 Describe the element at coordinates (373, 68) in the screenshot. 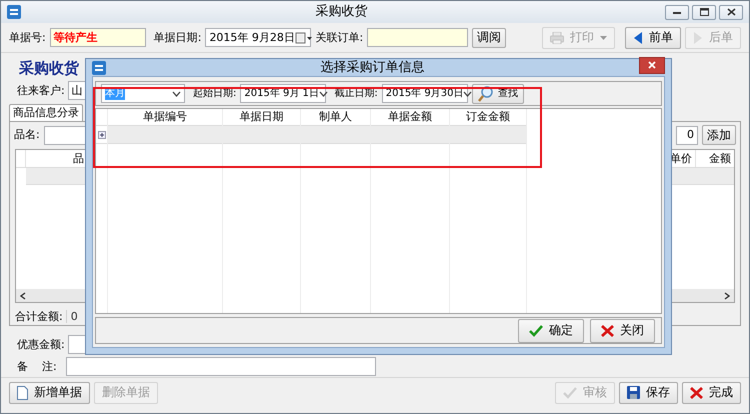

I see `dialog-title: 选择采购订单信息` at that location.